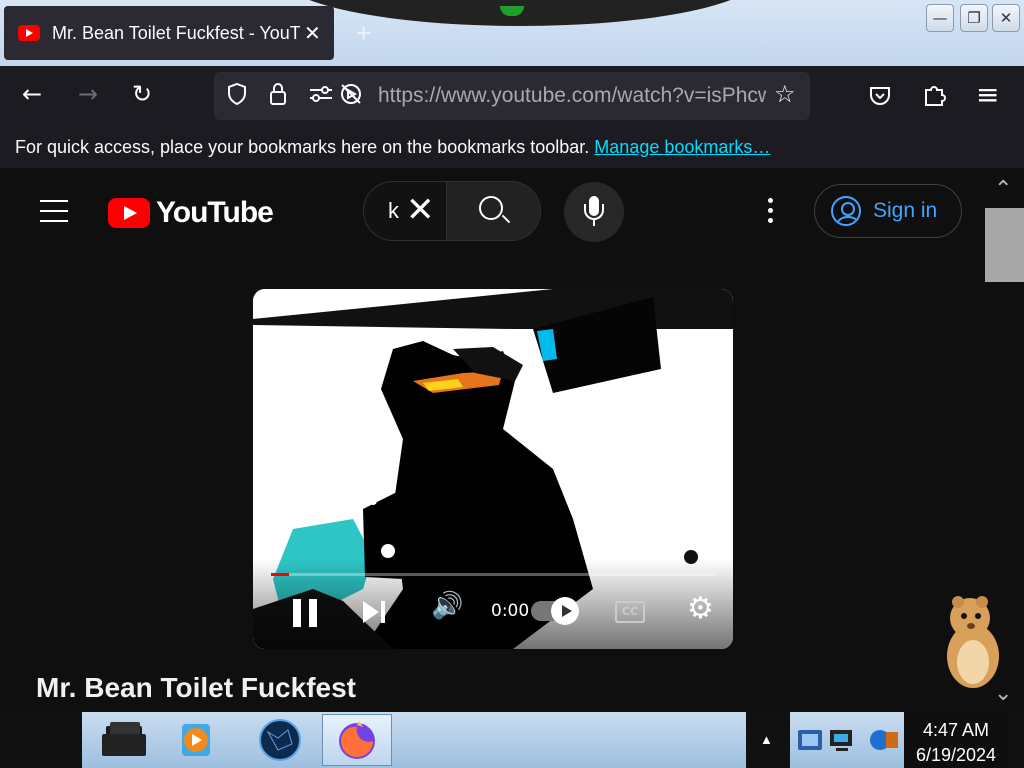 The image size is (1024, 768). What do you see at coordinates (572, 96) in the screenshot?
I see `url-text: https://www.youtube.com/watch?v=isPhcw` at bounding box center [572, 96].